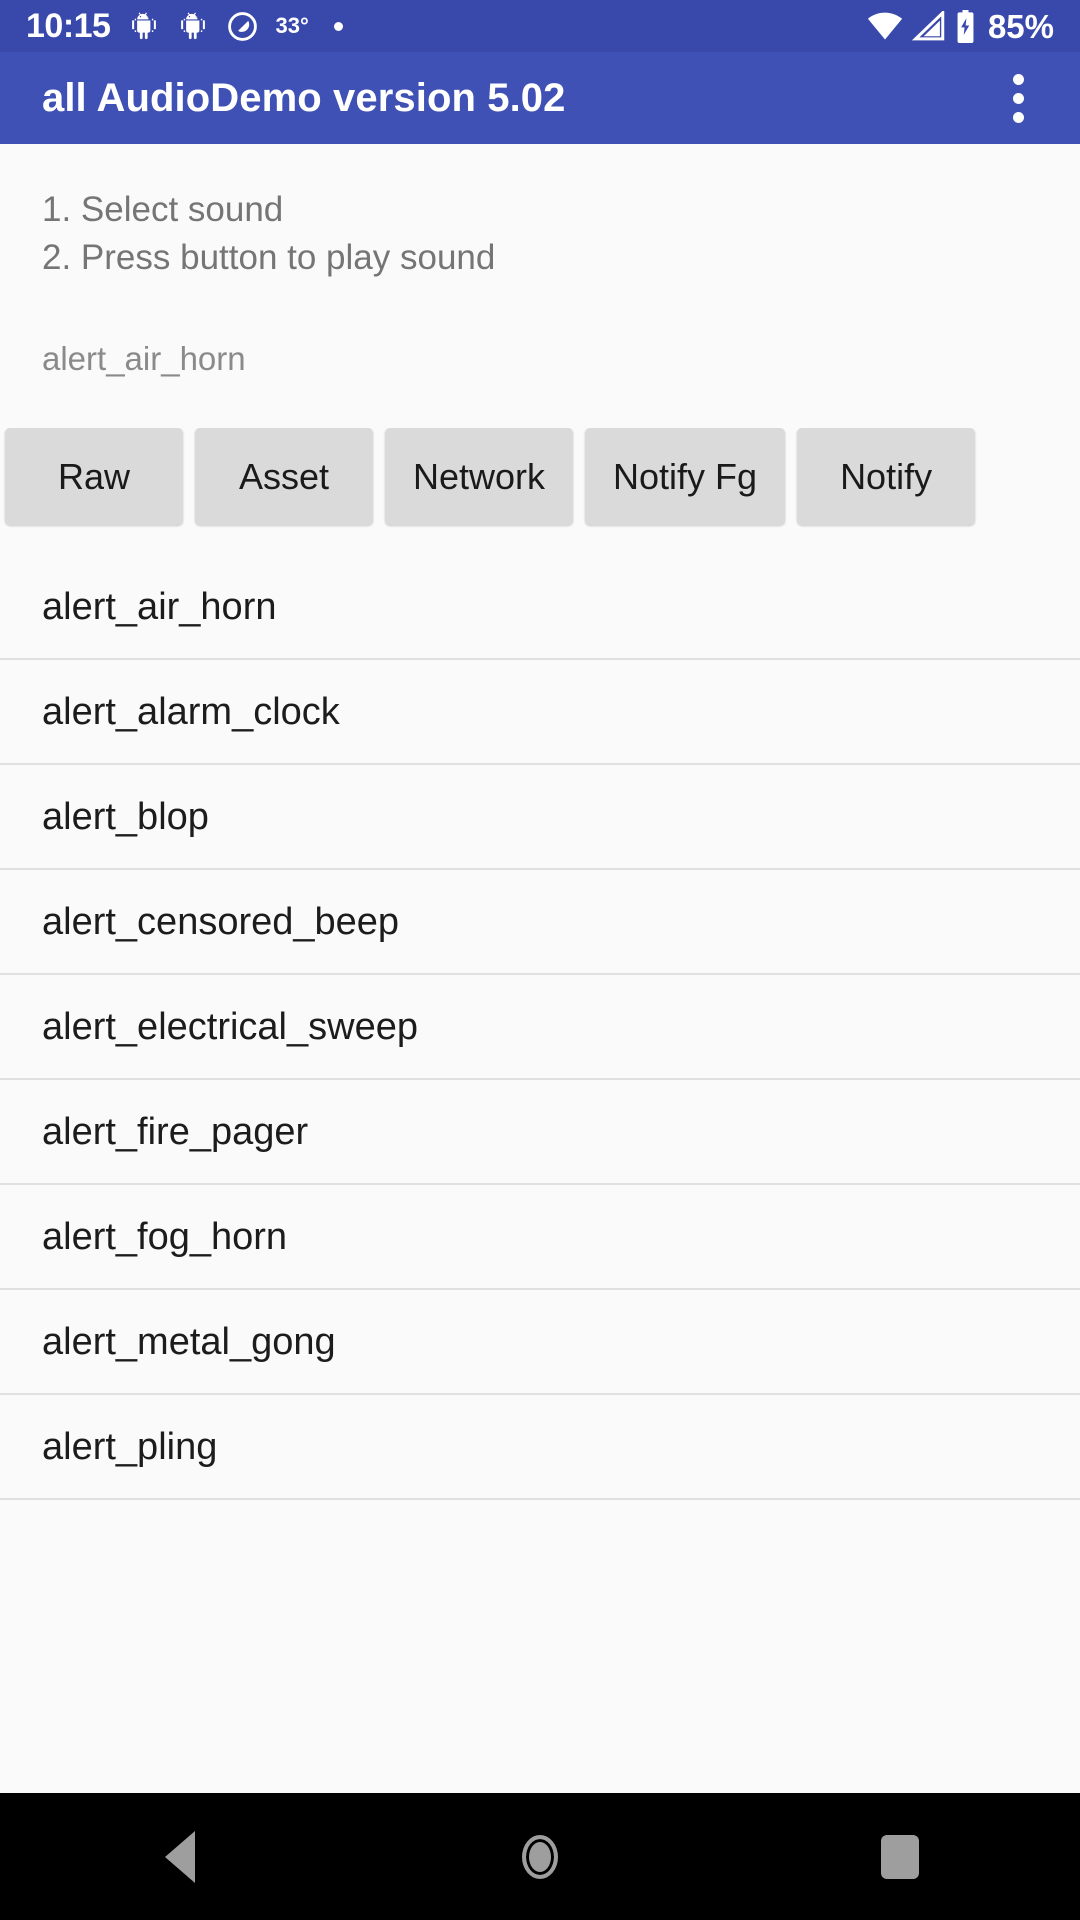 The height and width of the screenshot is (1920, 1080). Describe the element at coordinates (269, 257) in the screenshot. I see `instruction-line-2: 2. Press button to play sound` at that location.